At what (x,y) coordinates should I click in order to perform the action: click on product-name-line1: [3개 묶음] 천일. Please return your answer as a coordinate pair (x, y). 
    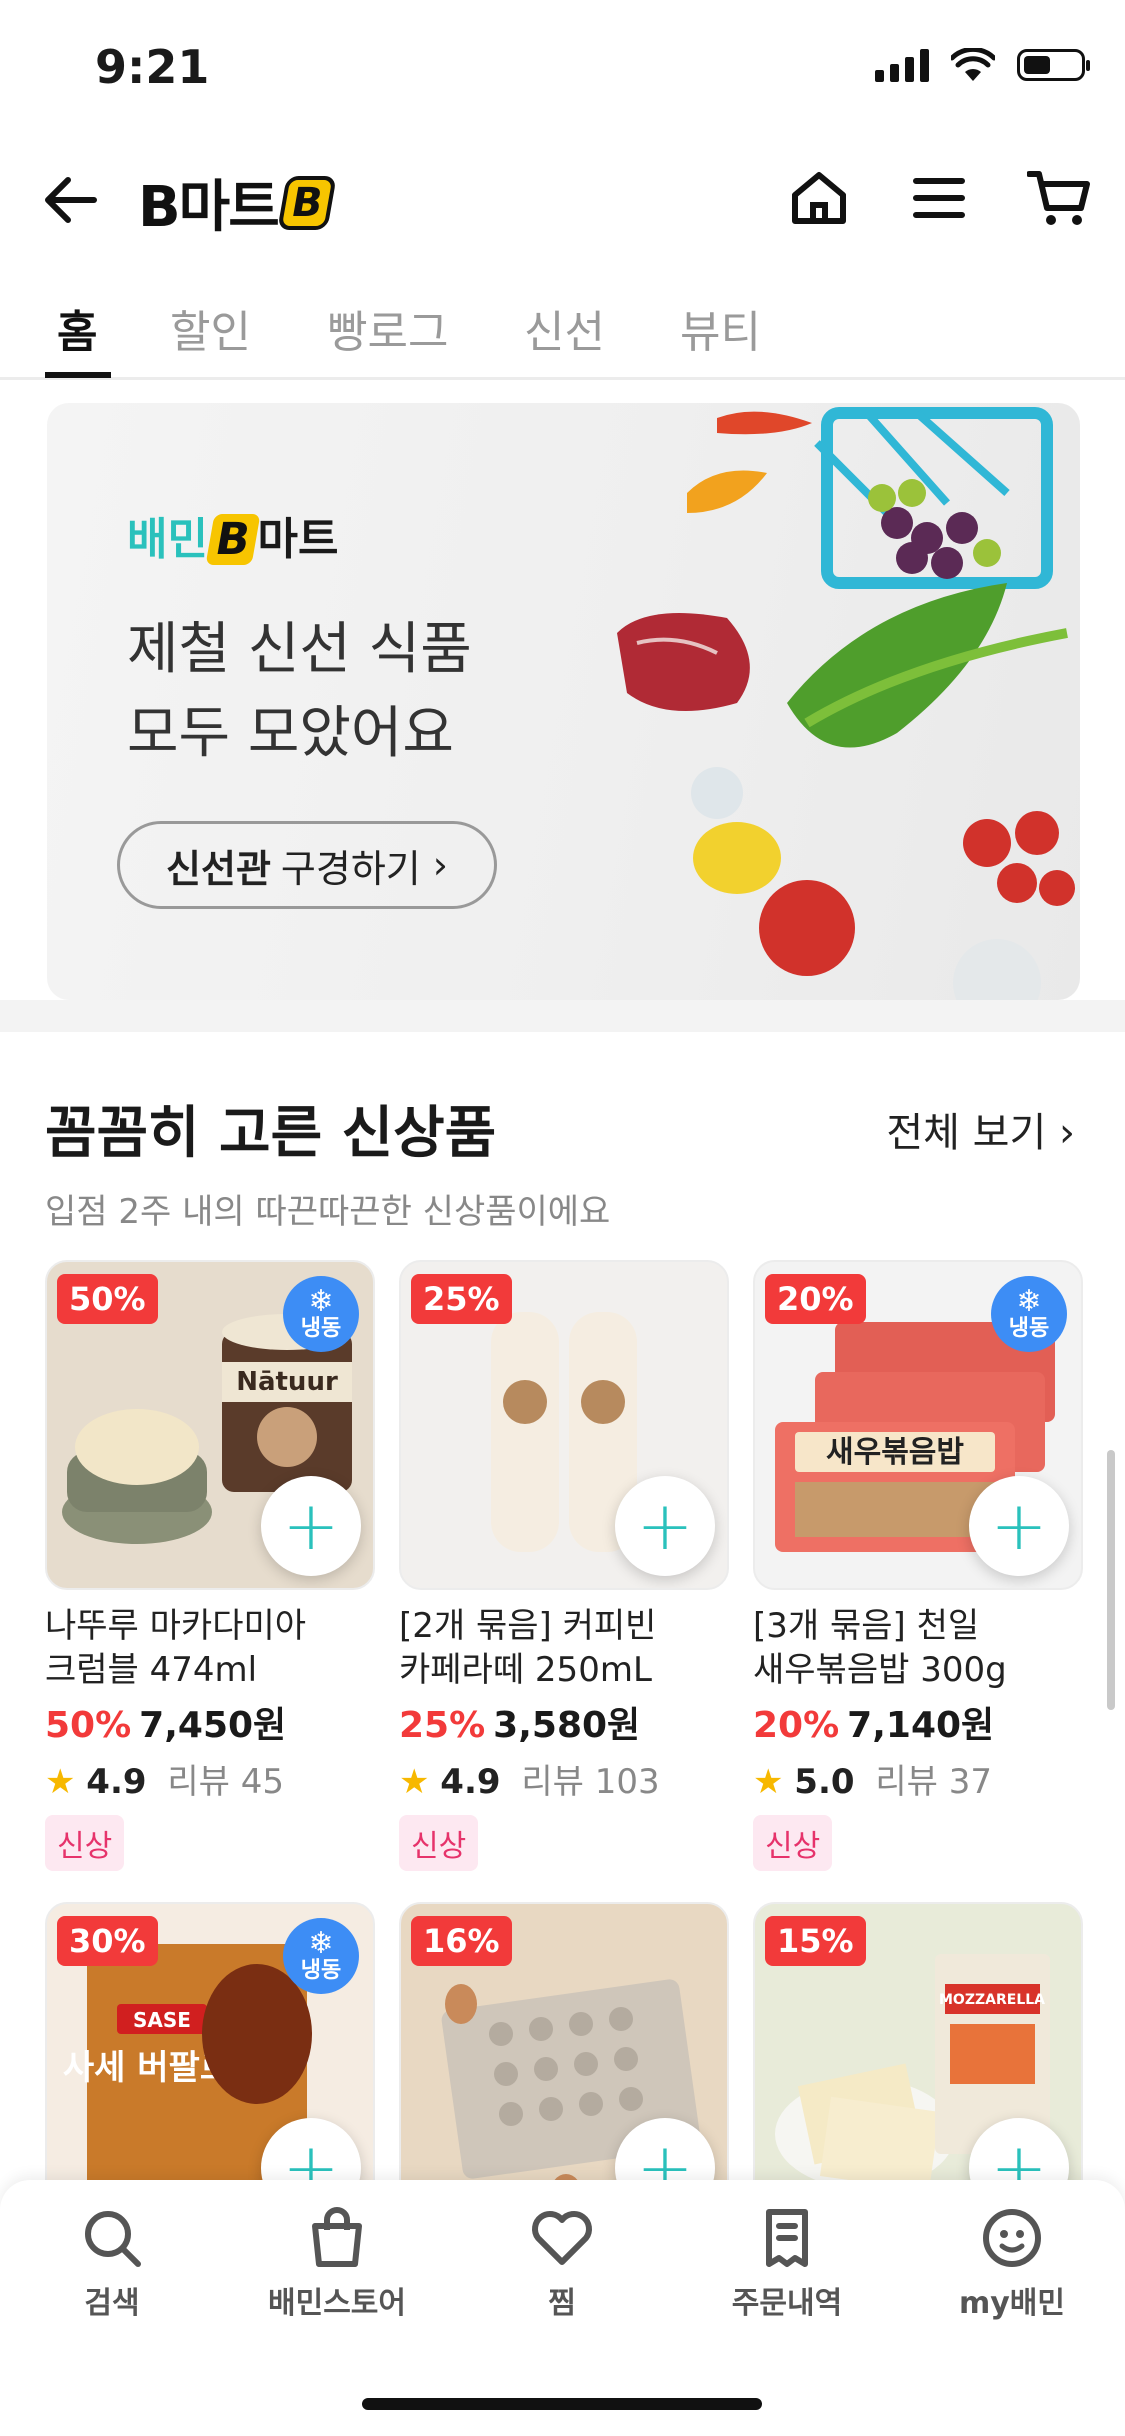
    Looking at the image, I should click on (866, 1626).